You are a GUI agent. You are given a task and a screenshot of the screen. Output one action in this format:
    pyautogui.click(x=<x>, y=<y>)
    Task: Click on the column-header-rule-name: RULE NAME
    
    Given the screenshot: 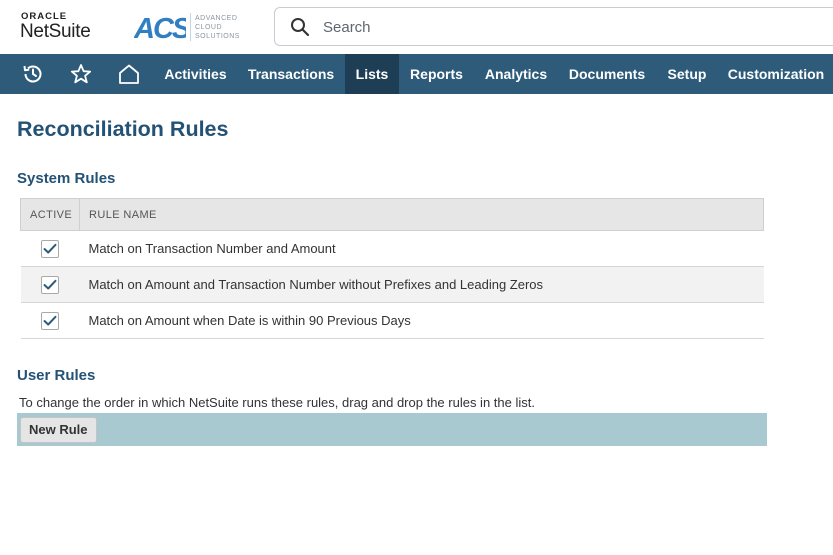 What is the action you would take?
    pyautogui.click(x=421, y=214)
    